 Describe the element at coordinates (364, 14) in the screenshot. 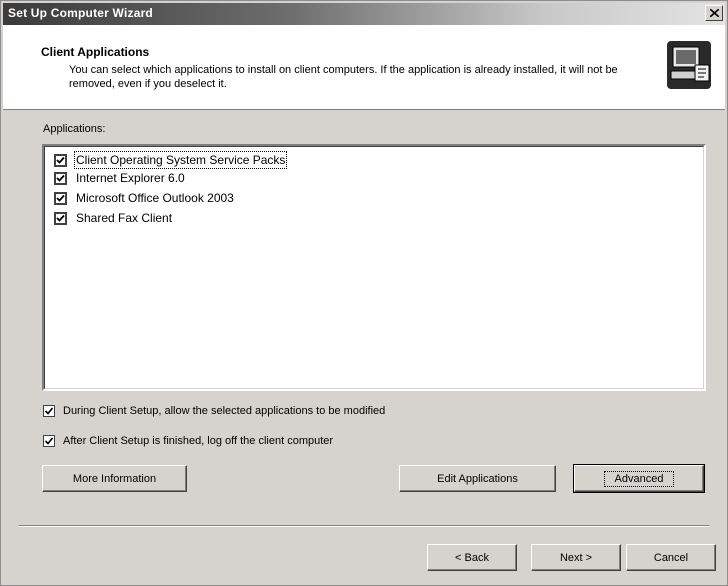

I see `title-bar: Set Up Computer Wizard` at that location.